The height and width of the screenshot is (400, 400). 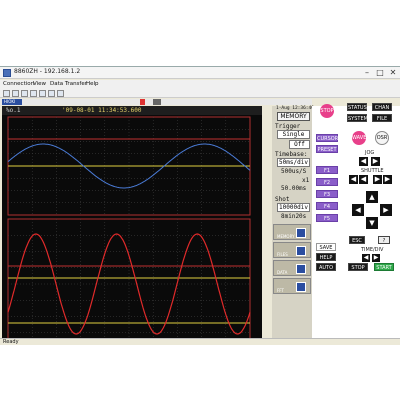 I want to click on tab-data-label: DATA, so click(x=282, y=272).